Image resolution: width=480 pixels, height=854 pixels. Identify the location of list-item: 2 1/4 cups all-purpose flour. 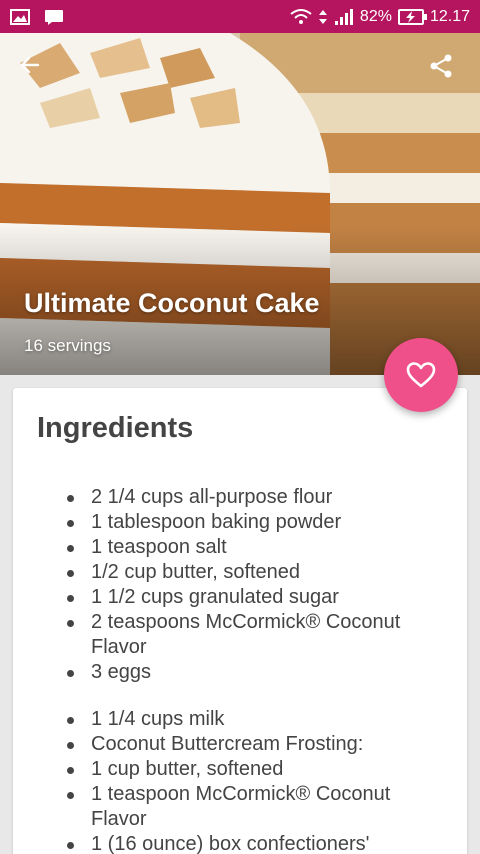
(240, 497).